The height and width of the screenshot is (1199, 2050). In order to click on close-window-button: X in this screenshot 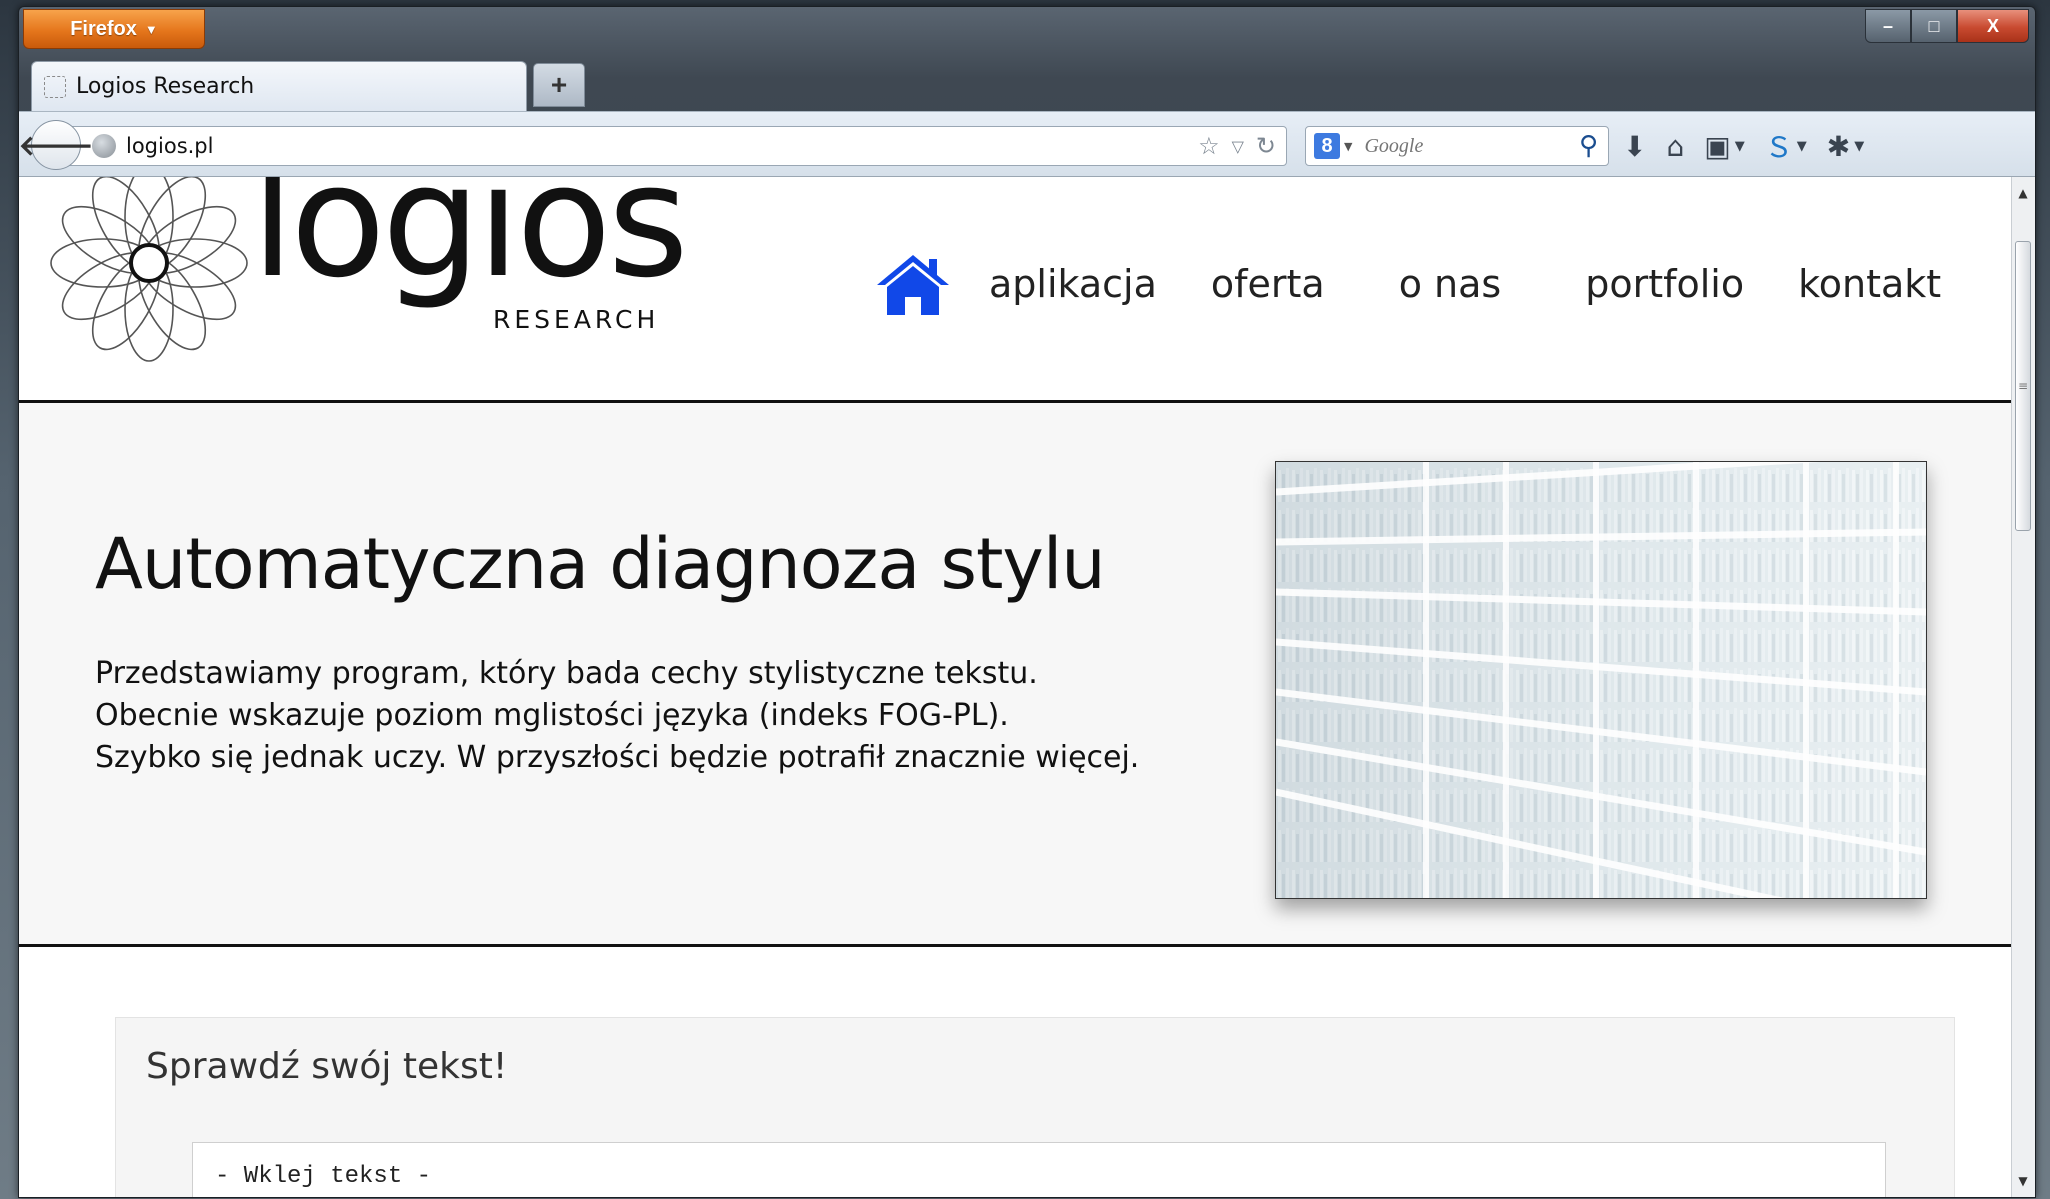, I will do `click(1993, 26)`.